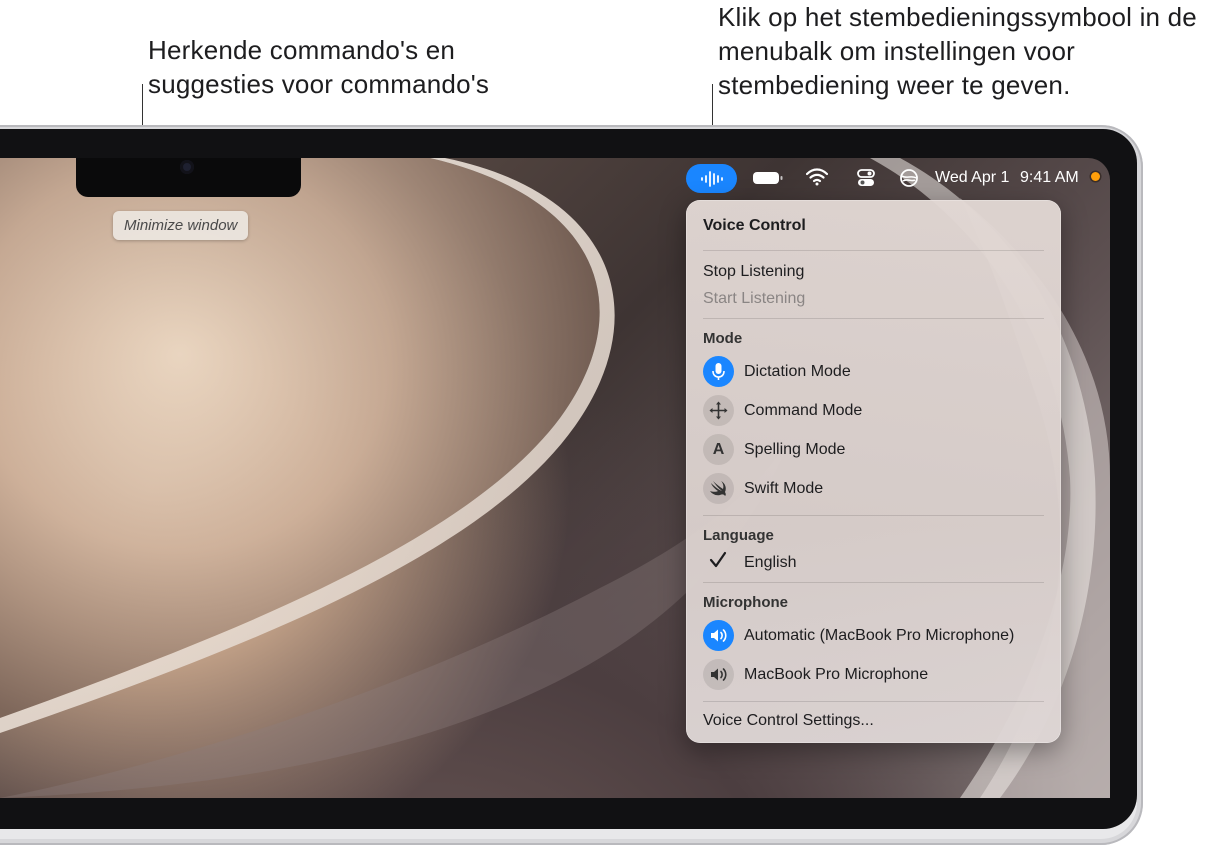 The image size is (1205, 845). Describe the element at coordinates (803, 411) in the screenshot. I see `mode-command: Command Mode` at that location.